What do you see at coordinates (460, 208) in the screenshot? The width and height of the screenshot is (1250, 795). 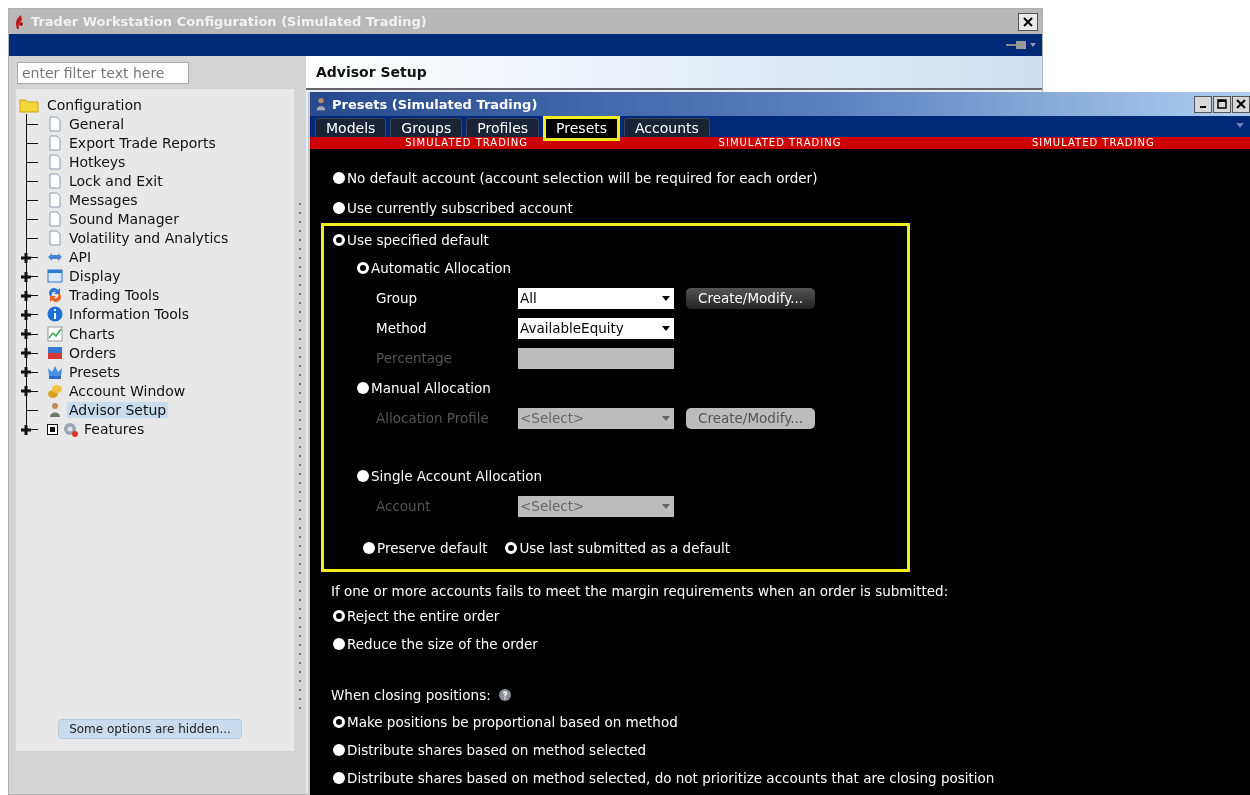 I see `radio-label: Use currently subscribed account` at bounding box center [460, 208].